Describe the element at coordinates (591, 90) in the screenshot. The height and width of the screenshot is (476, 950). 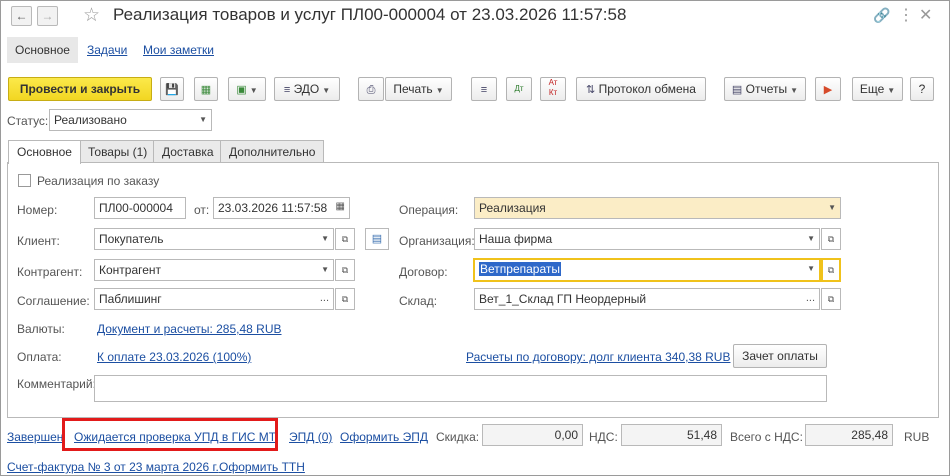
I see `exchange-icon: ⇅` at that location.